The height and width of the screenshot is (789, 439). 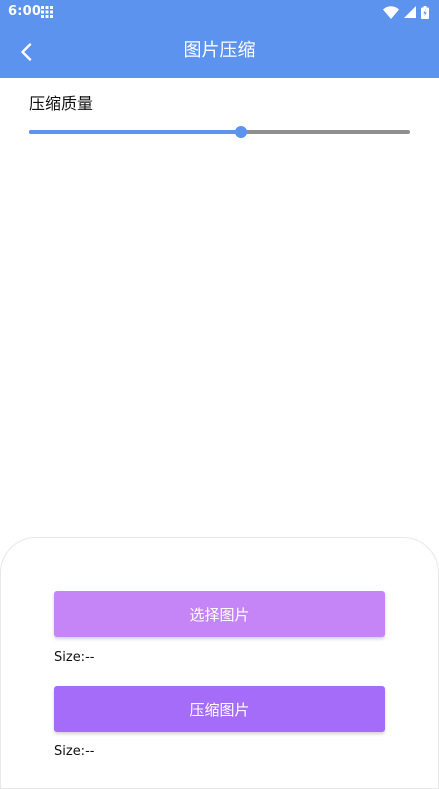 I want to click on status-icons, so click(x=406, y=12).